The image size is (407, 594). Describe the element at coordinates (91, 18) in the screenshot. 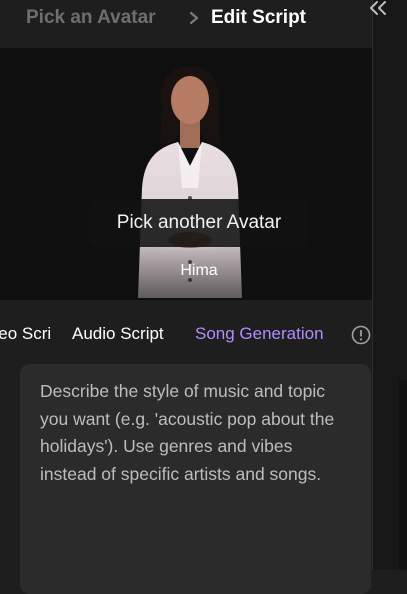

I see `breadcrumb-pick-avatar: Pick an Avatar` at that location.